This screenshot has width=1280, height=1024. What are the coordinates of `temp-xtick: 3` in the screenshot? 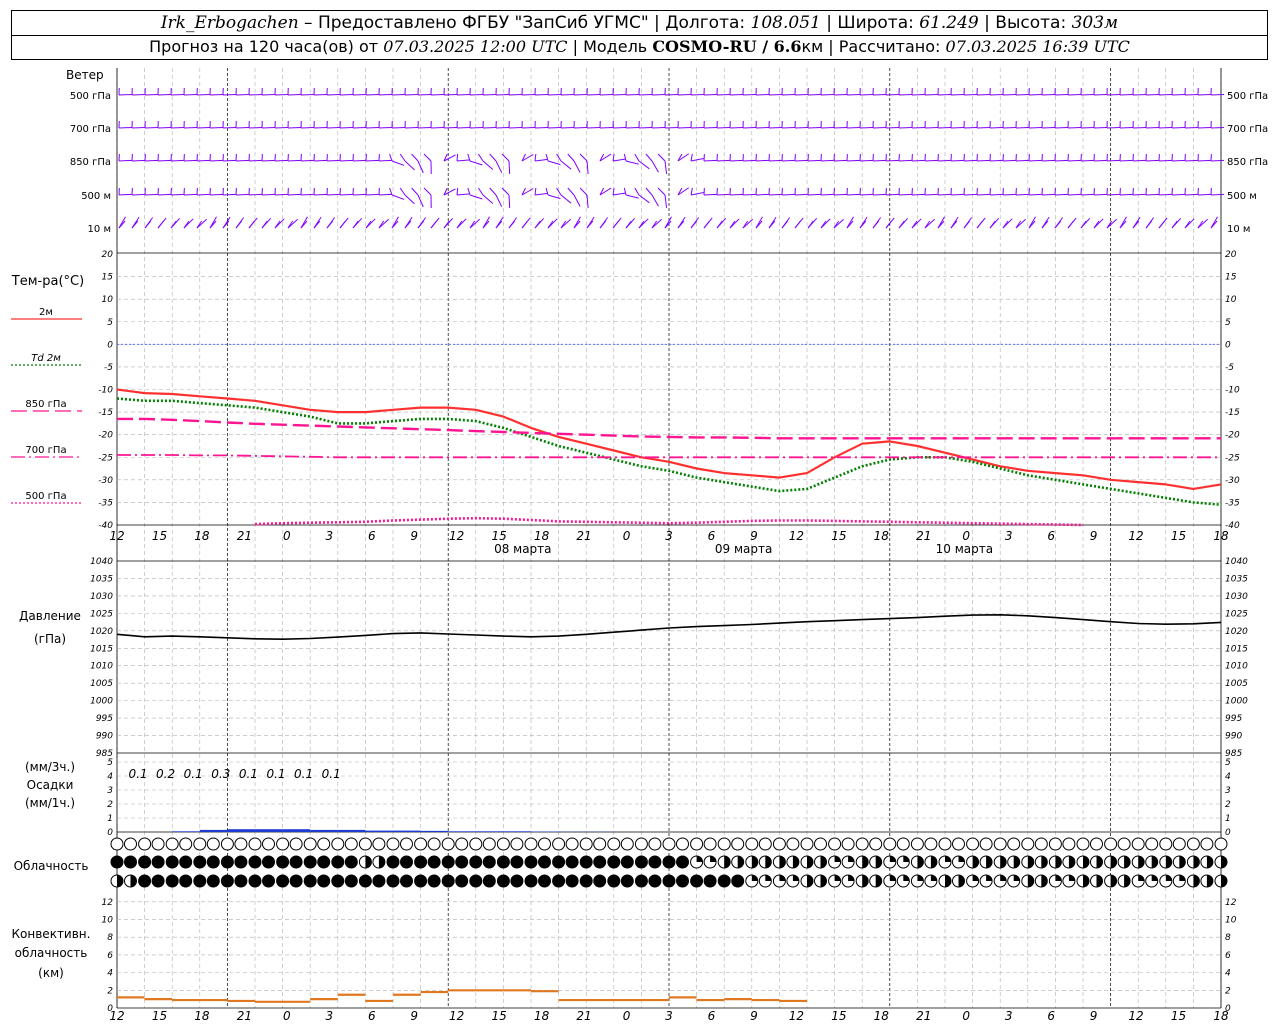 It's located at (1009, 536).